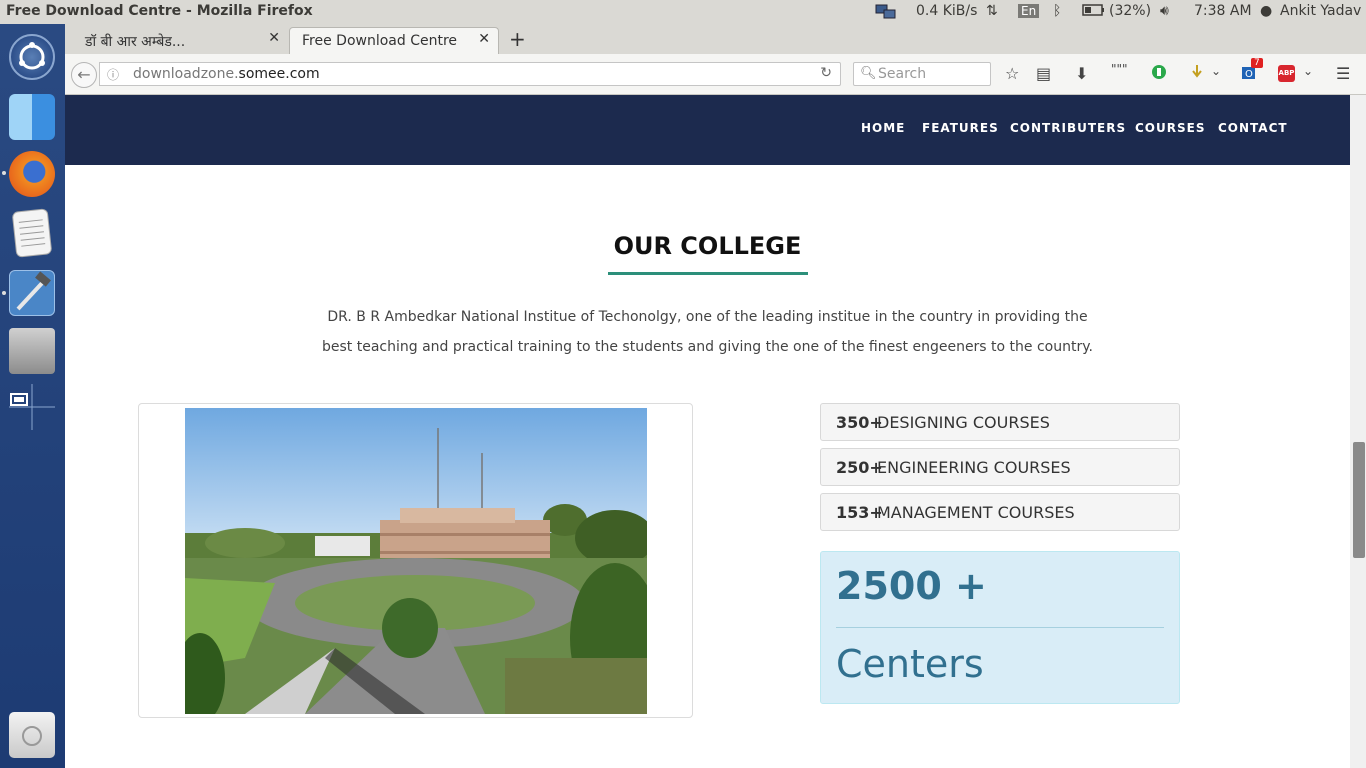 This screenshot has width=1366, height=768. Describe the element at coordinates (1068, 128) in the screenshot. I see `nav-contributers: CONTRIBUTERS` at that location.